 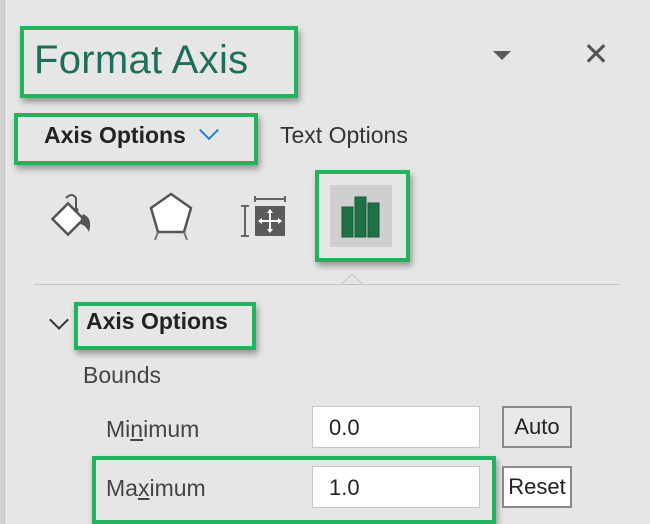 I want to click on section-divider, so click(x=327, y=284).